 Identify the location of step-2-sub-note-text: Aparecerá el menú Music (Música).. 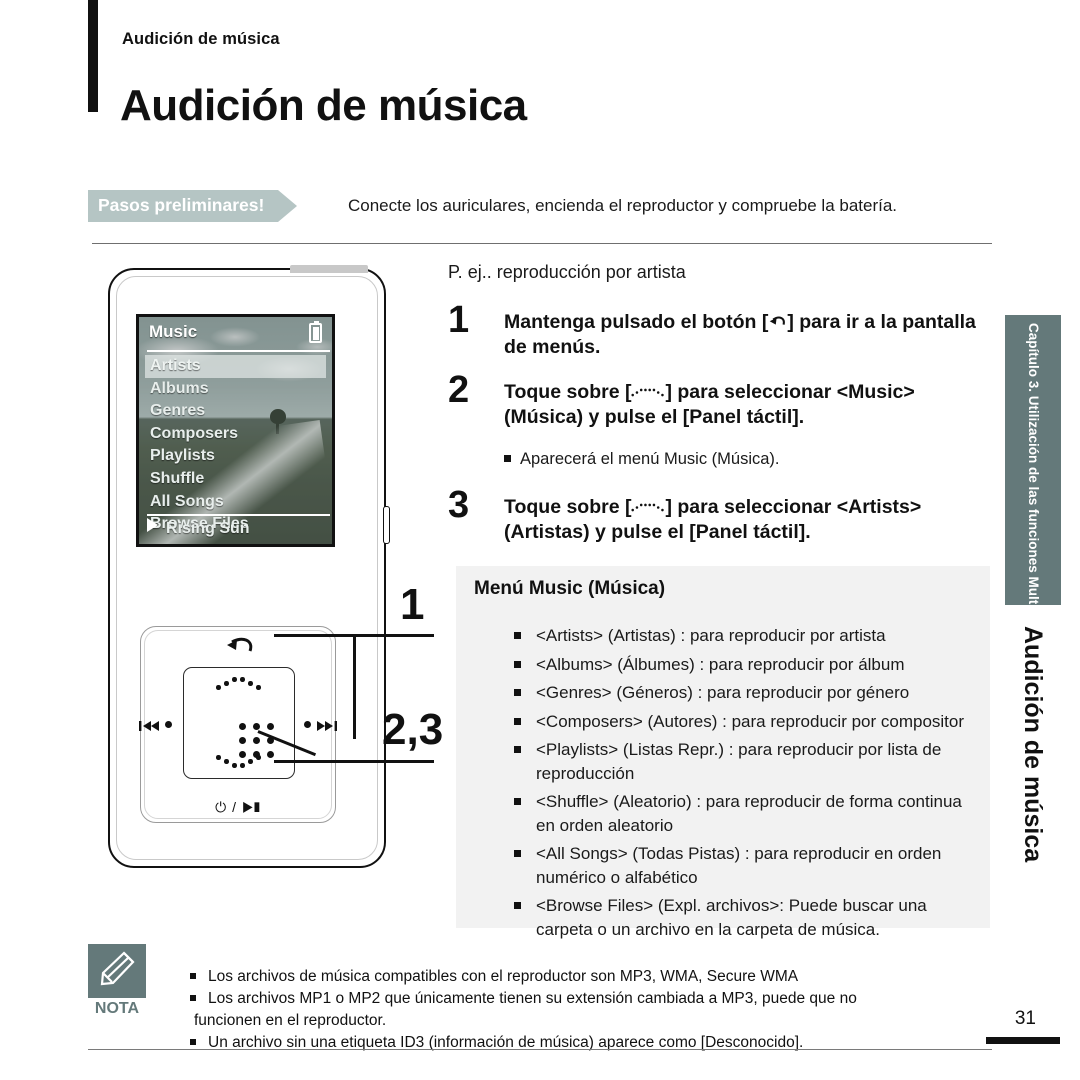
(650, 459).